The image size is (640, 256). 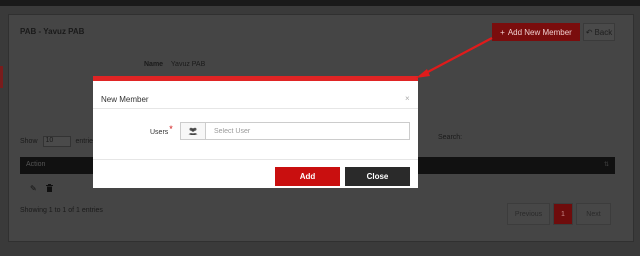 What do you see at coordinates (607, 165) in the screenshot?
I see `sort-icon: ⇅` at bounding box center [607, 165].